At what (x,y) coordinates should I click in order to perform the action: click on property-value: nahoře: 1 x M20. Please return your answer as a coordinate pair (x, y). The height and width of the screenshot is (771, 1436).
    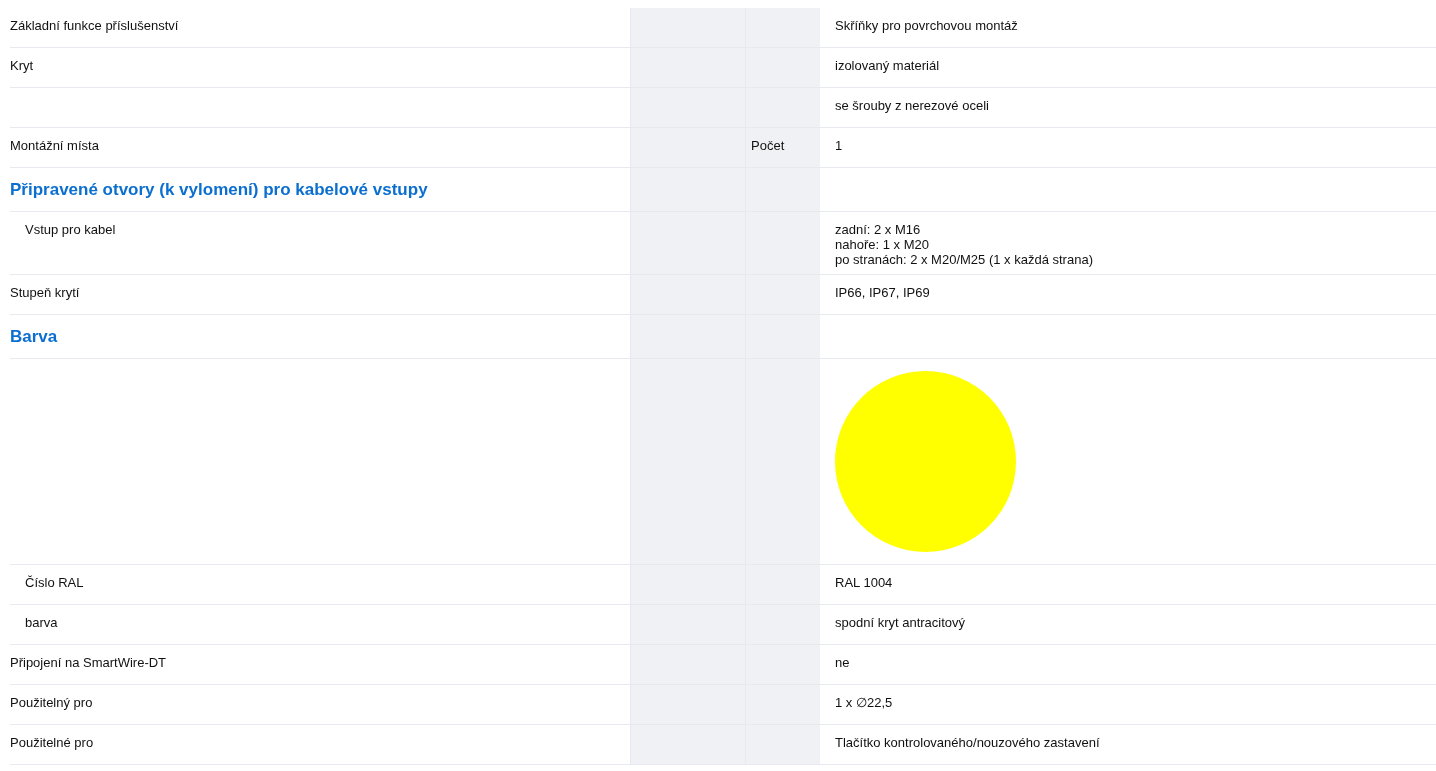
    Looking at the image, I should click on (882, 244).